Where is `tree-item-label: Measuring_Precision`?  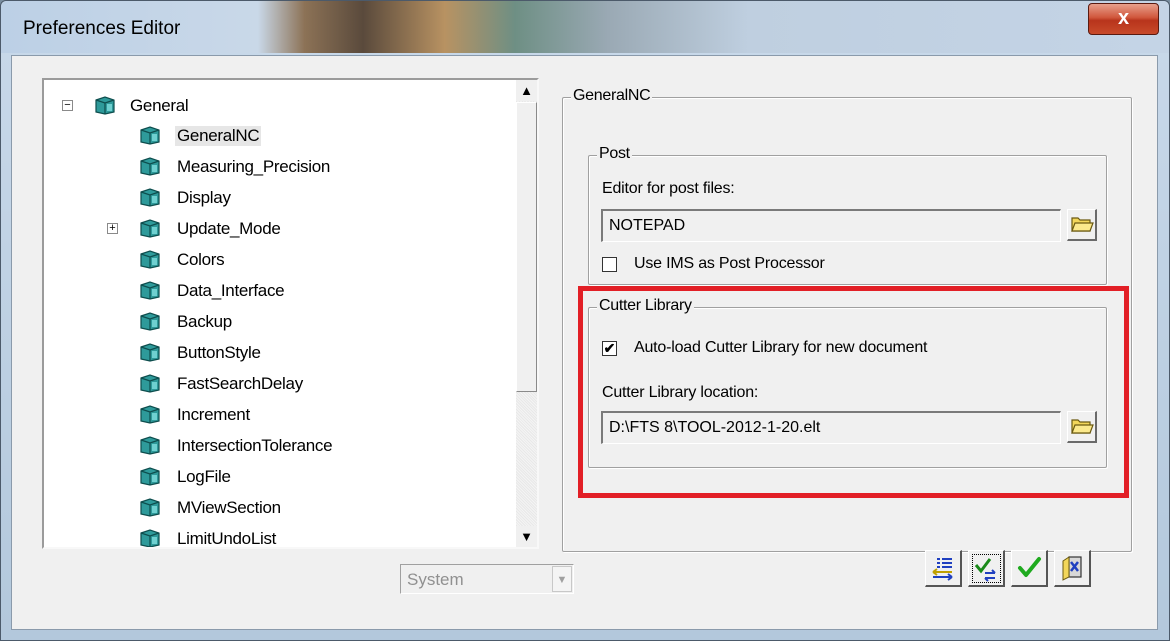 tree-item-label: Measuring_Precision is located at coordinates (254, 166).